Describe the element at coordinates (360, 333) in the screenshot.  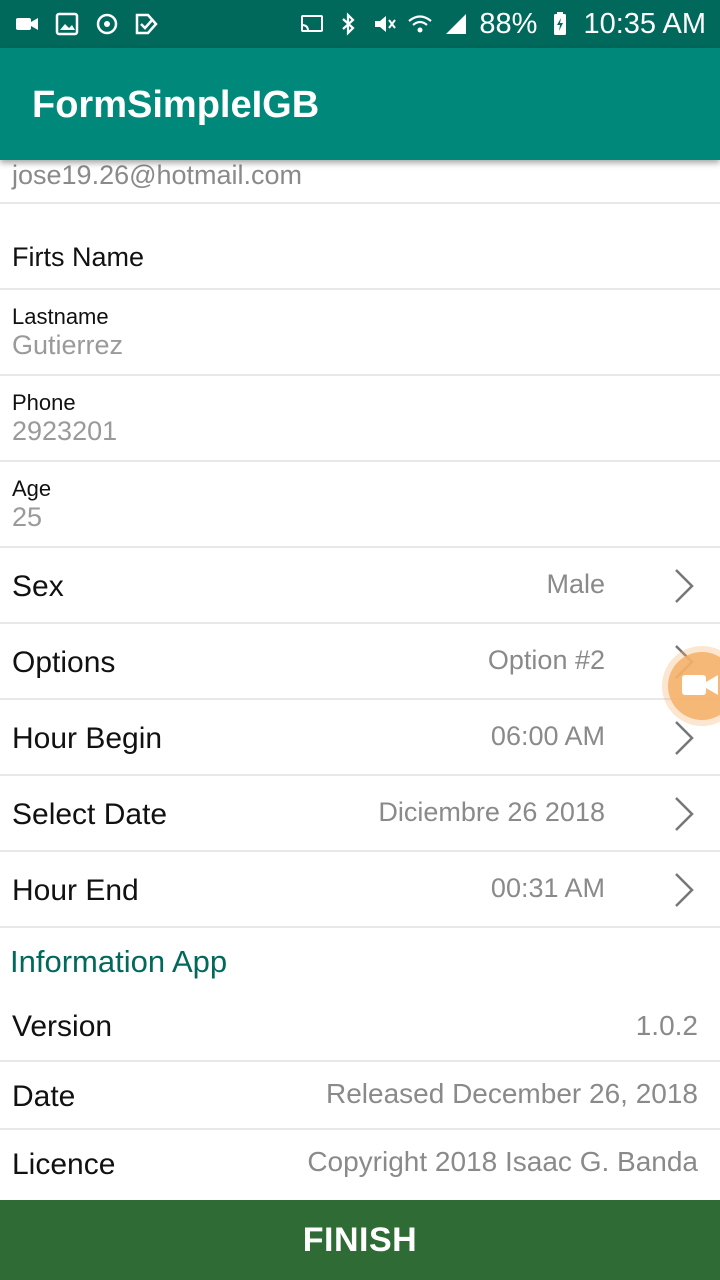
I see `lastname-field: Lastname Gutierrez` at that location.